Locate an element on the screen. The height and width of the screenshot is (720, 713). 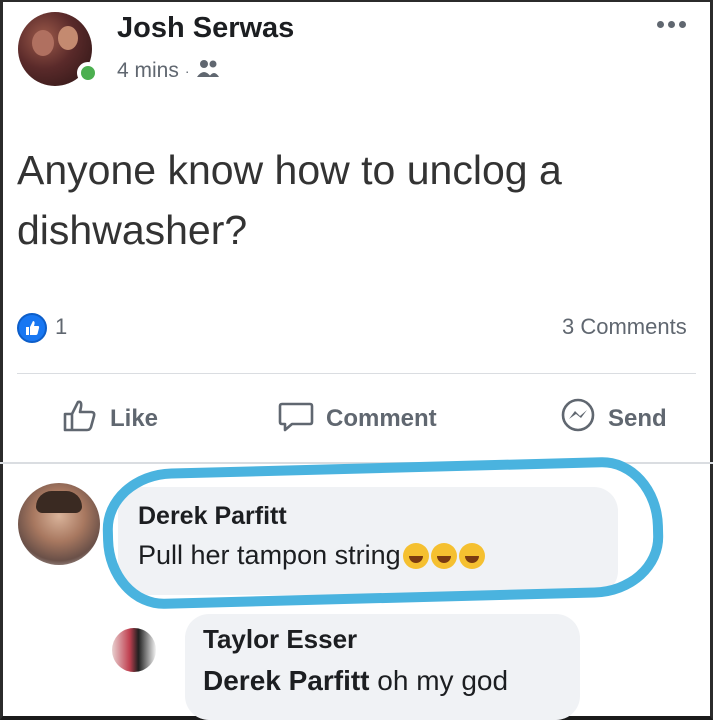
comment-text: Pull her tampon string is located at coordinates (311, 555).